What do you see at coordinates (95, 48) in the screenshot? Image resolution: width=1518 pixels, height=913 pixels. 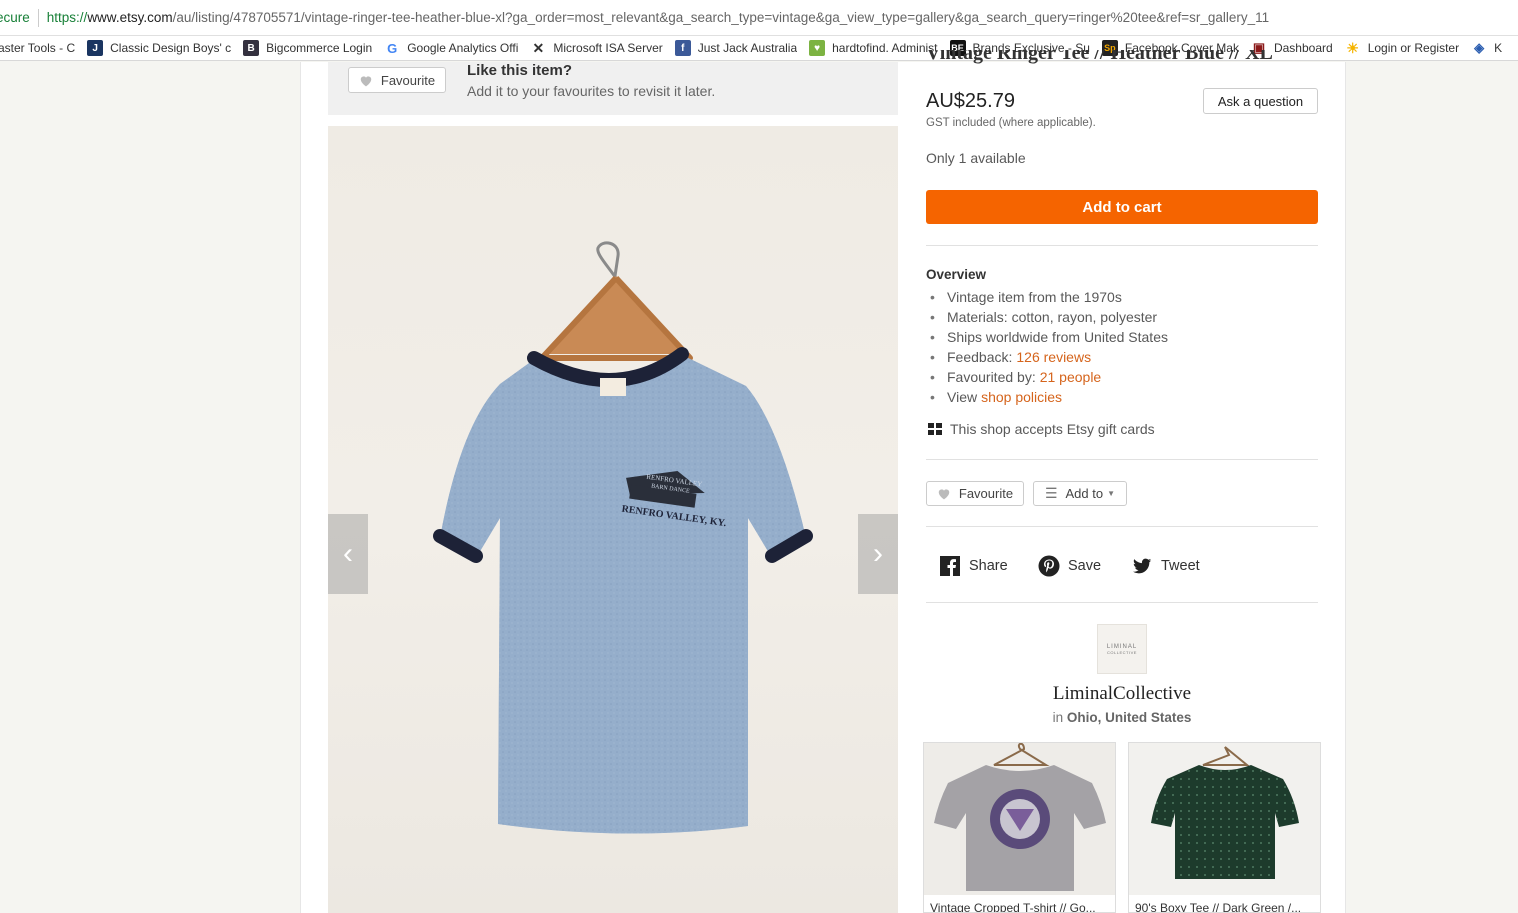 I see `j-logo-icon: J` at bounding box center [95, 48].